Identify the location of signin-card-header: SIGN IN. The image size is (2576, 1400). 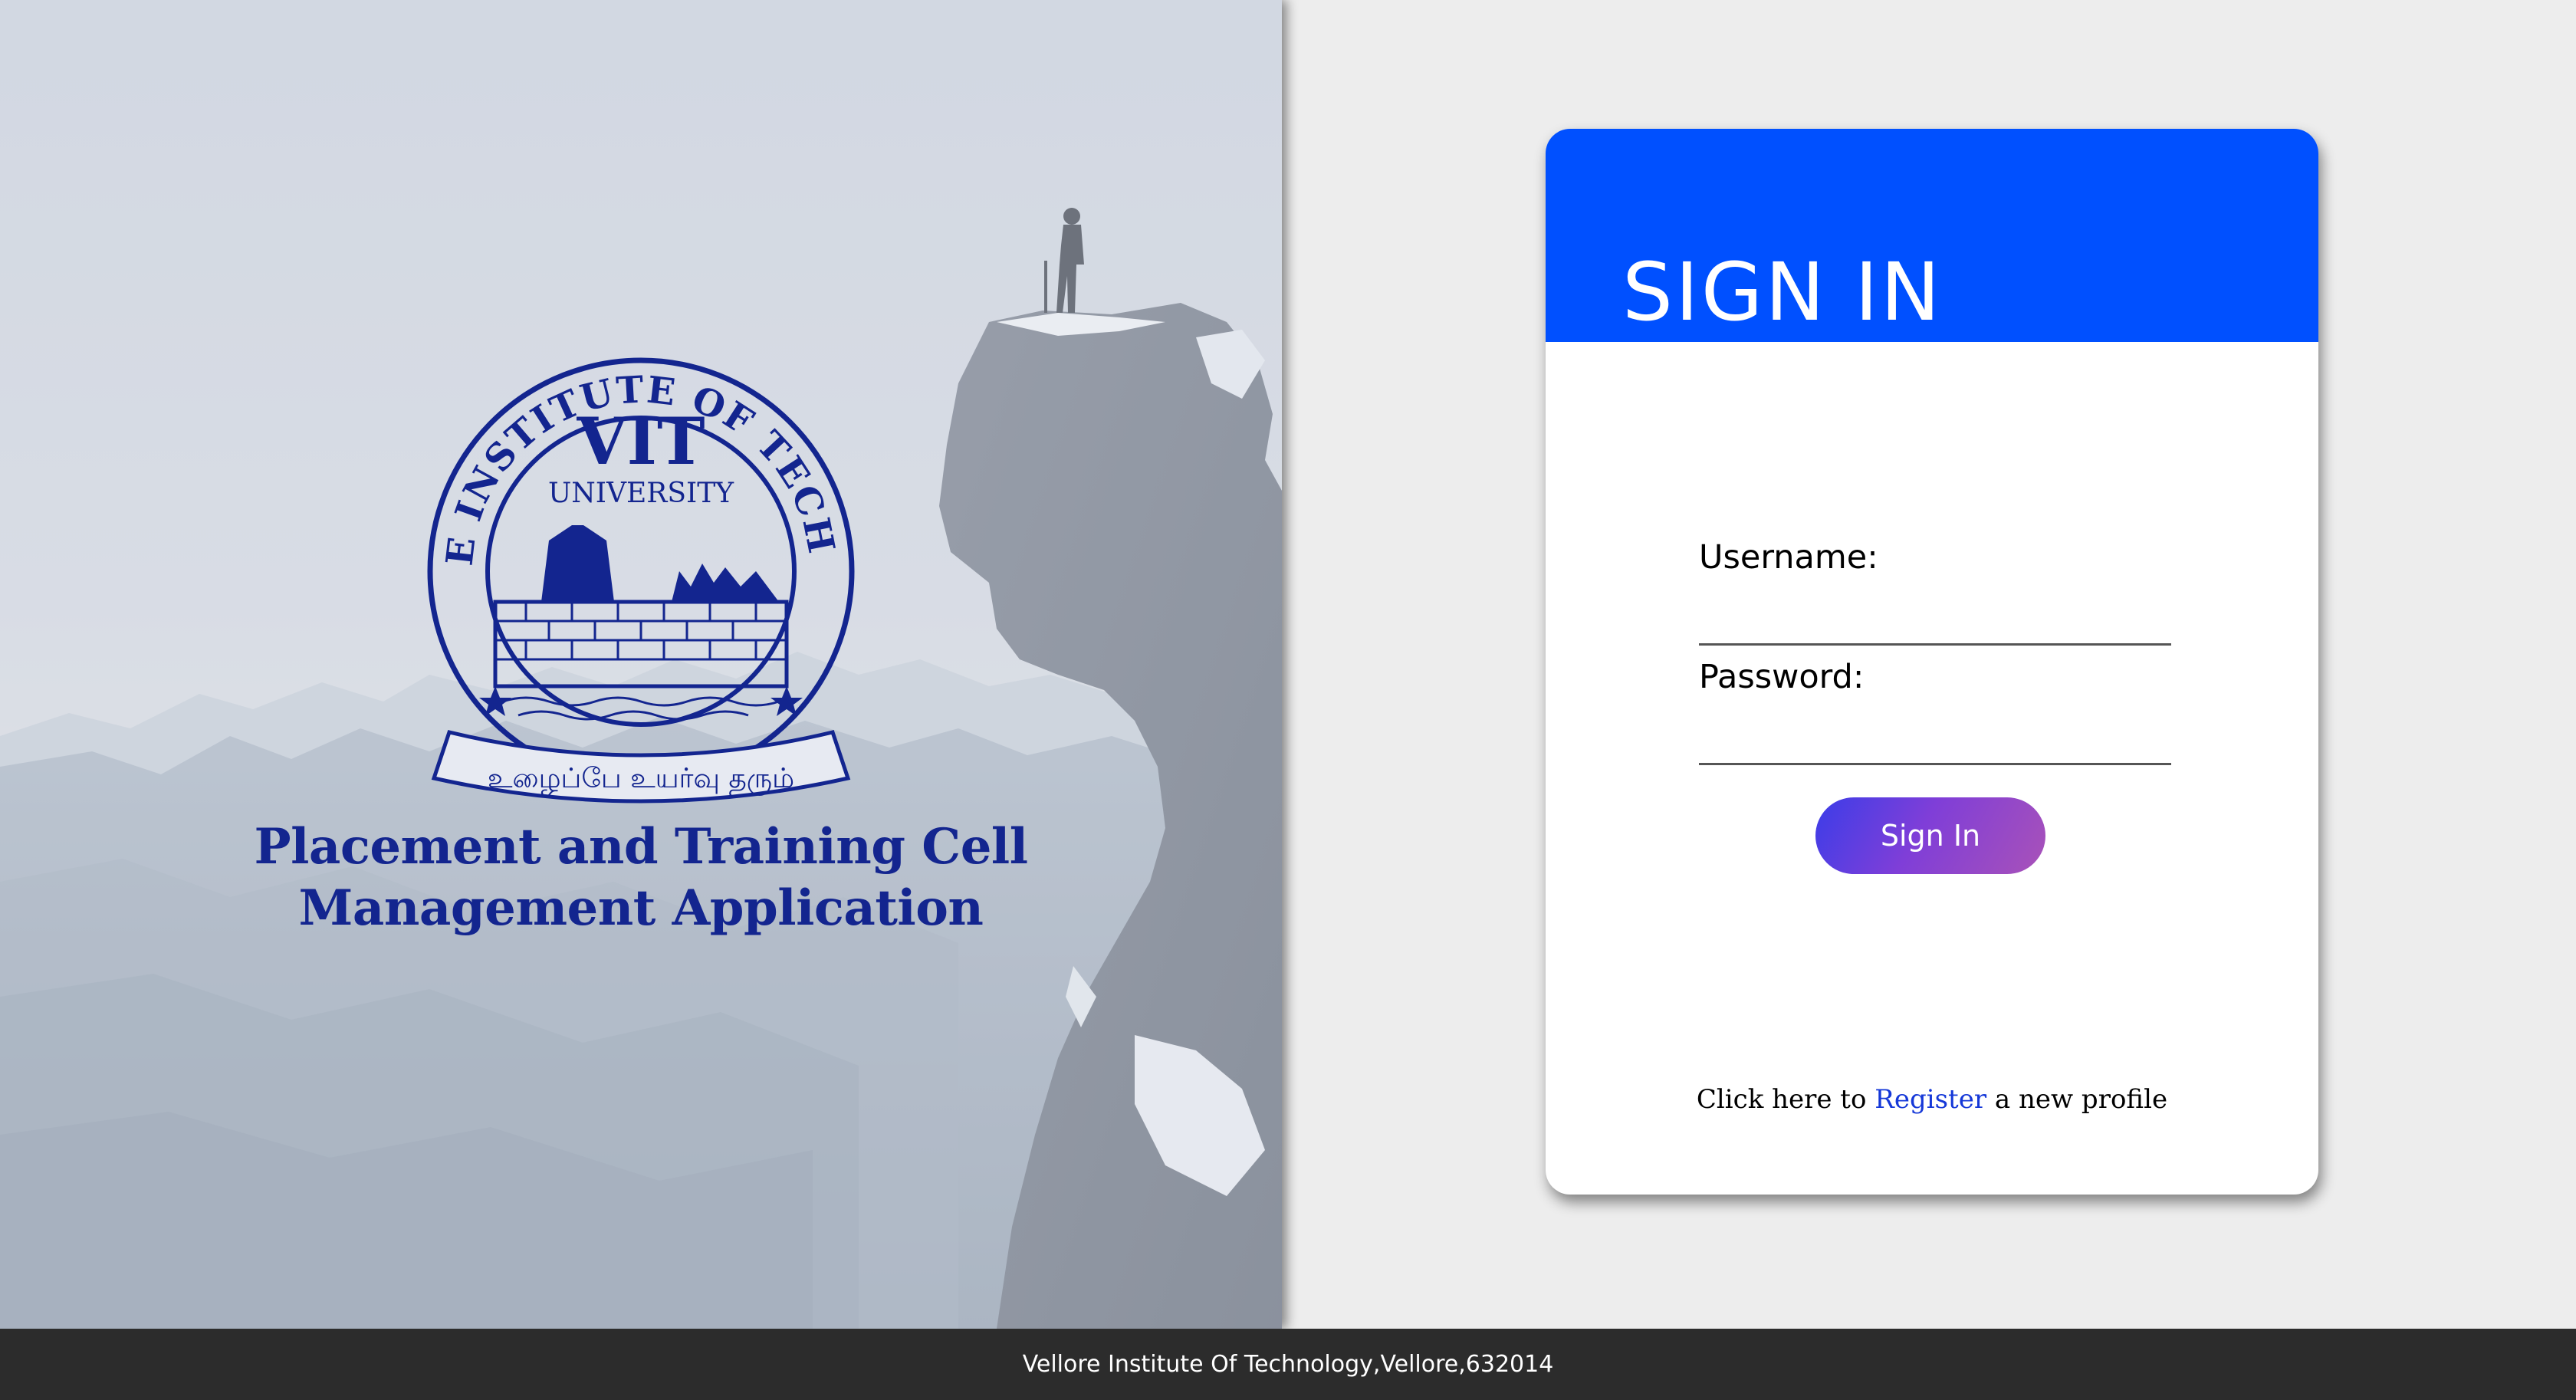
(1932, 235).